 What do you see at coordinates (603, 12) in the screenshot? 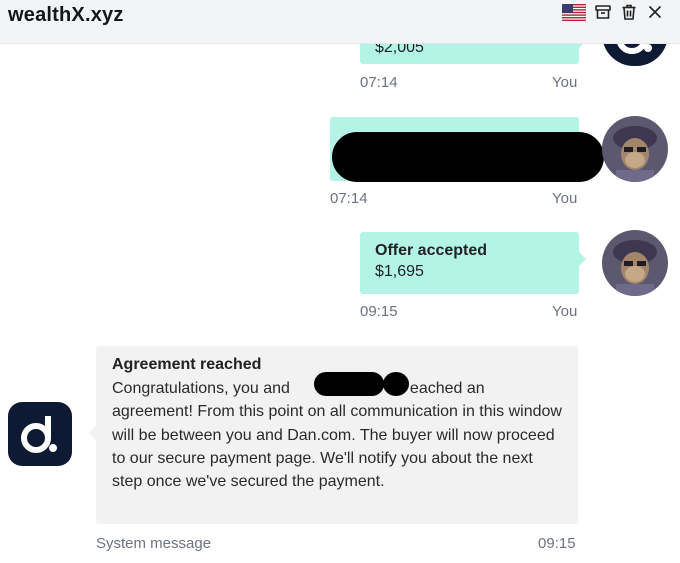
I see `archive-icon` at bounding box center [603, 12].